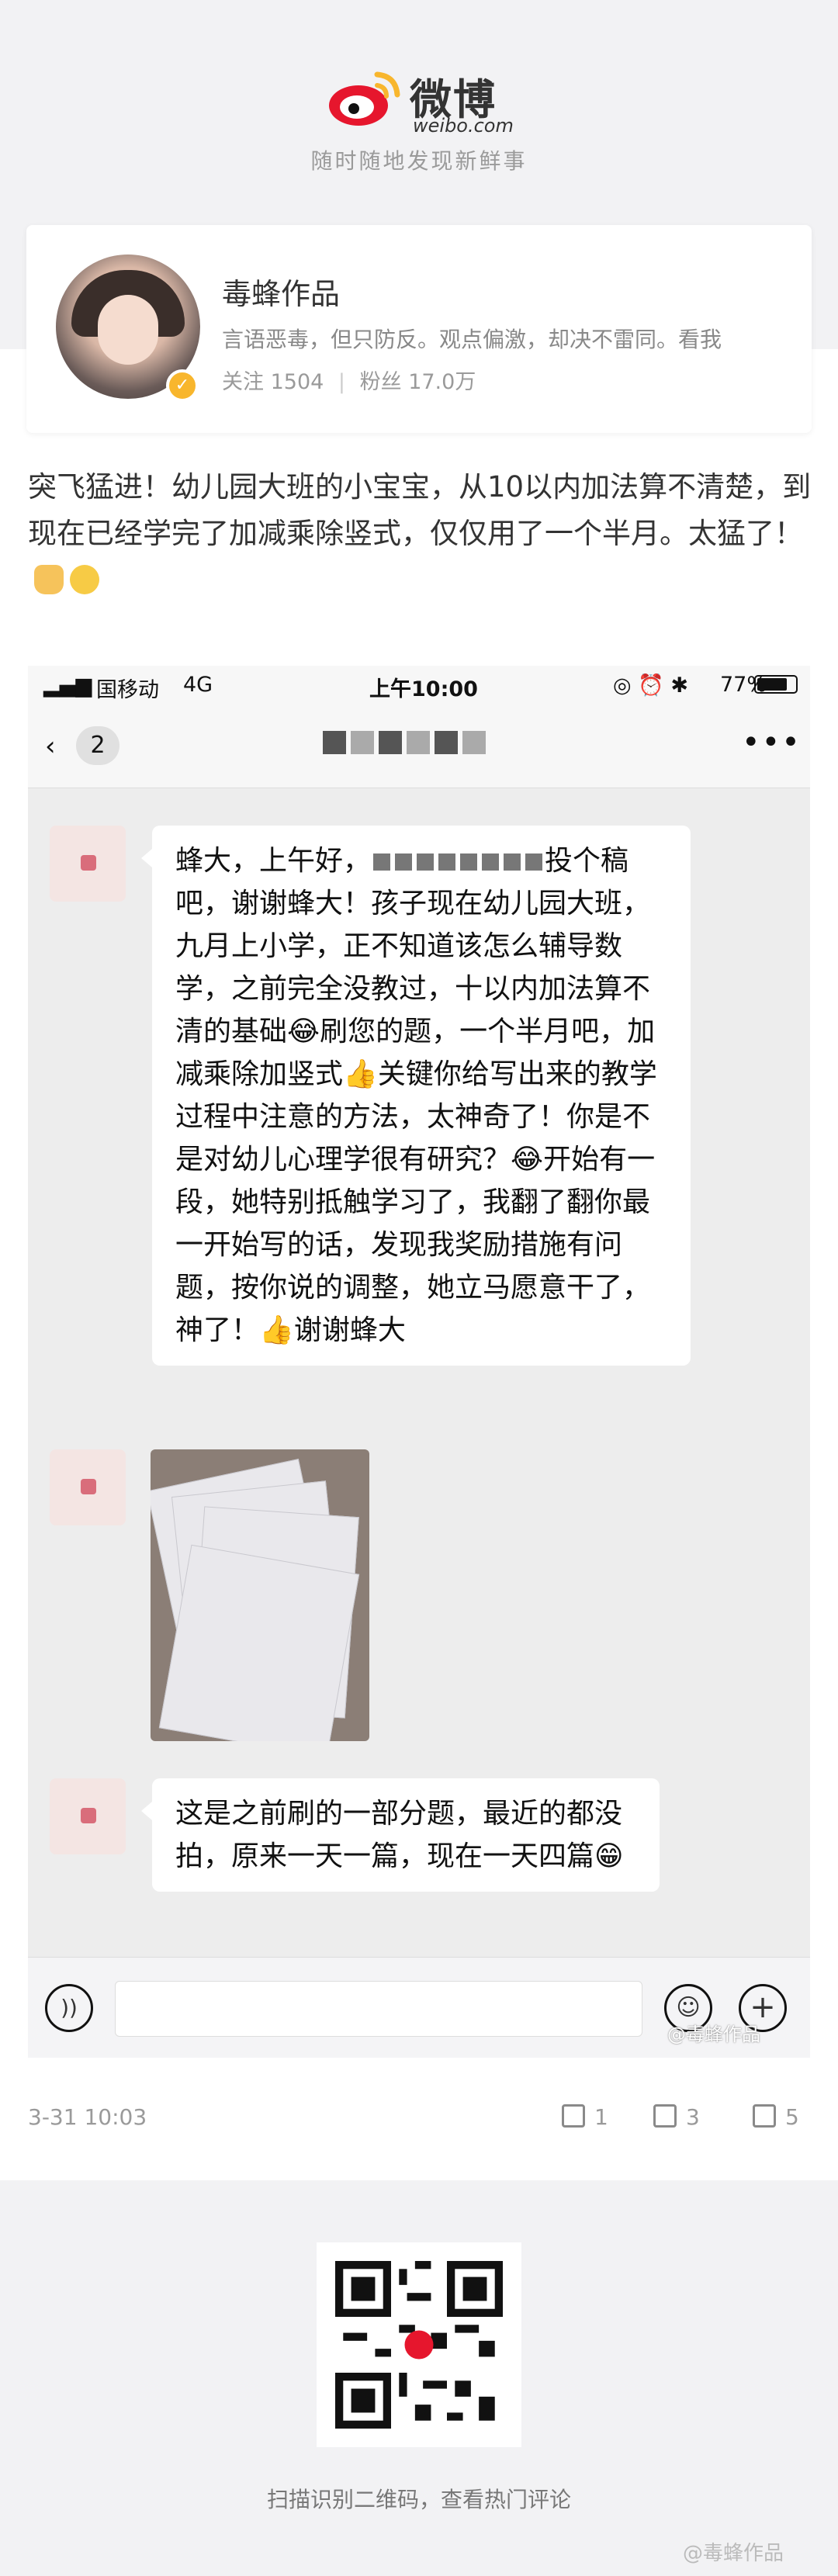 The width and height of the screenshot is (838, 2576). I want to click on bottom-watermark: @毒蜂作品, so click(733, 2553).